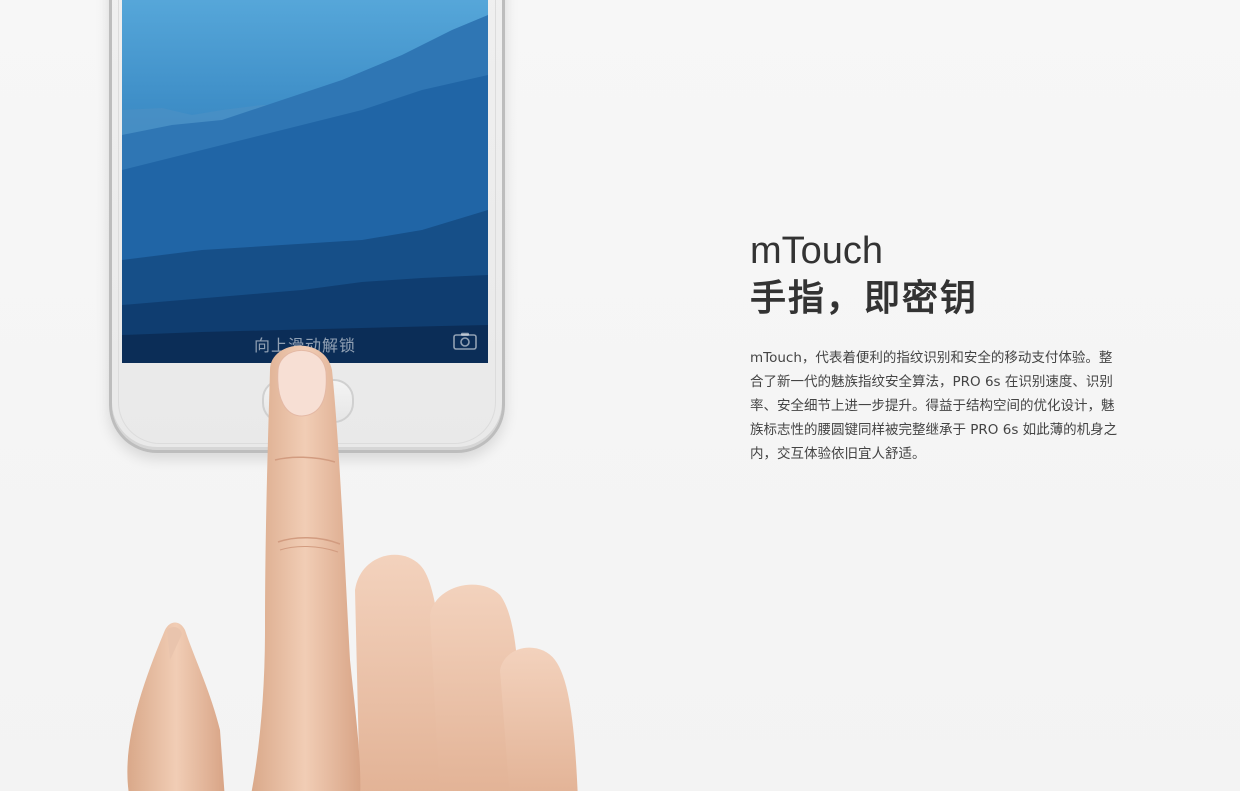 This screenshot has height=791, width=1240. I want to click on feature-title-en: mTouch, so click(817, 251).